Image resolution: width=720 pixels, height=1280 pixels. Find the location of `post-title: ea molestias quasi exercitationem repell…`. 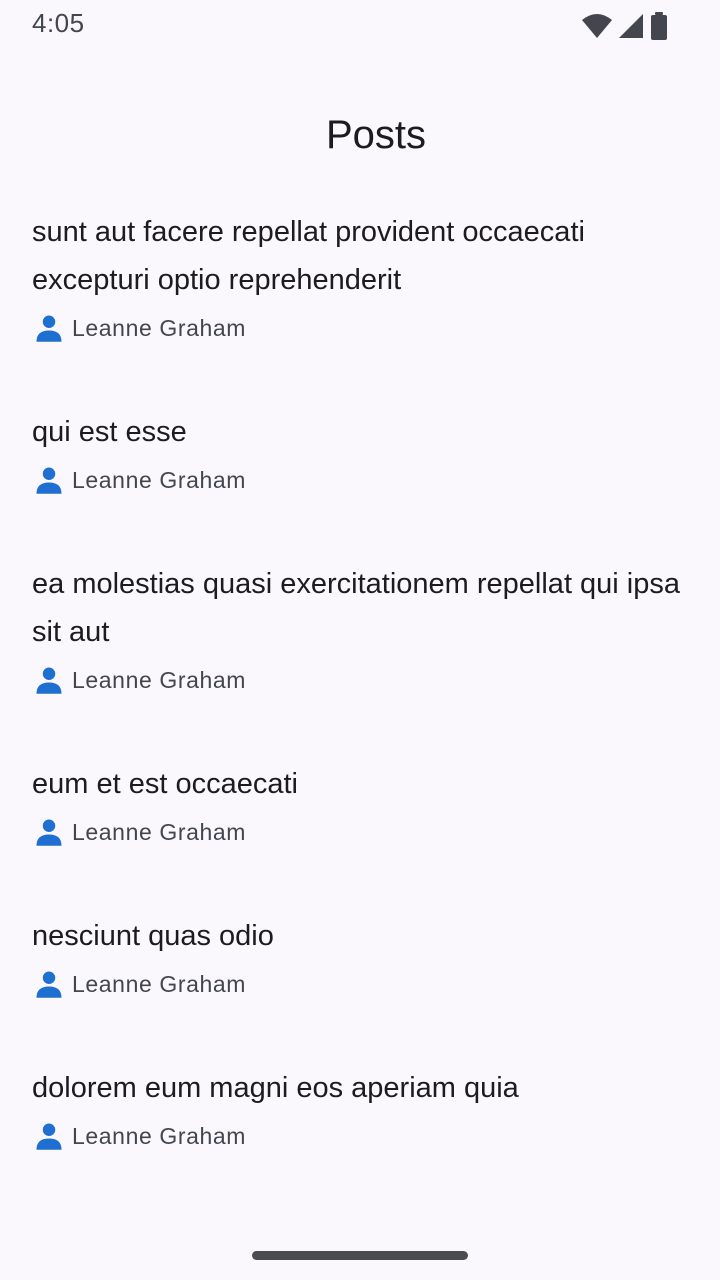

post-title: ea molestias quasi exercitationem repell… is located at coordinates (356, 608).